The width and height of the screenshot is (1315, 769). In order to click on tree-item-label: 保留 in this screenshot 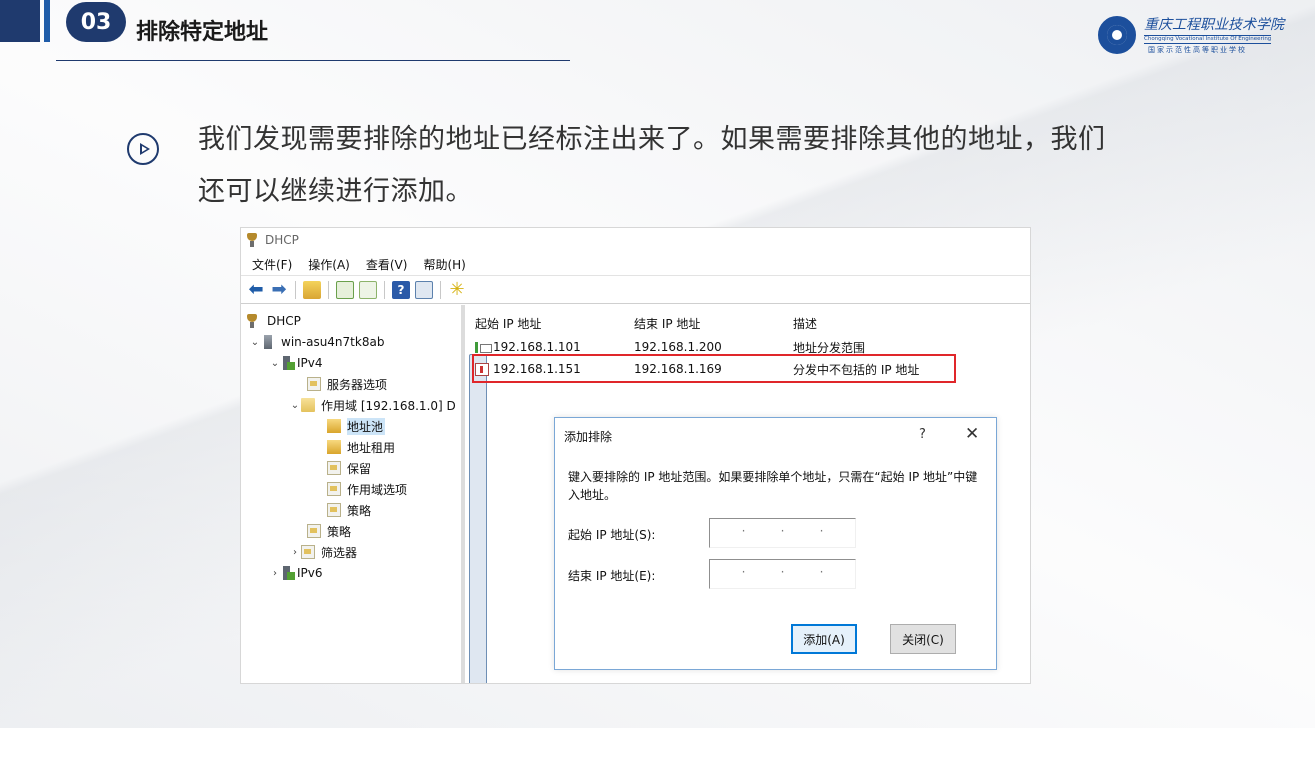, I will do `click(359, 468)`.